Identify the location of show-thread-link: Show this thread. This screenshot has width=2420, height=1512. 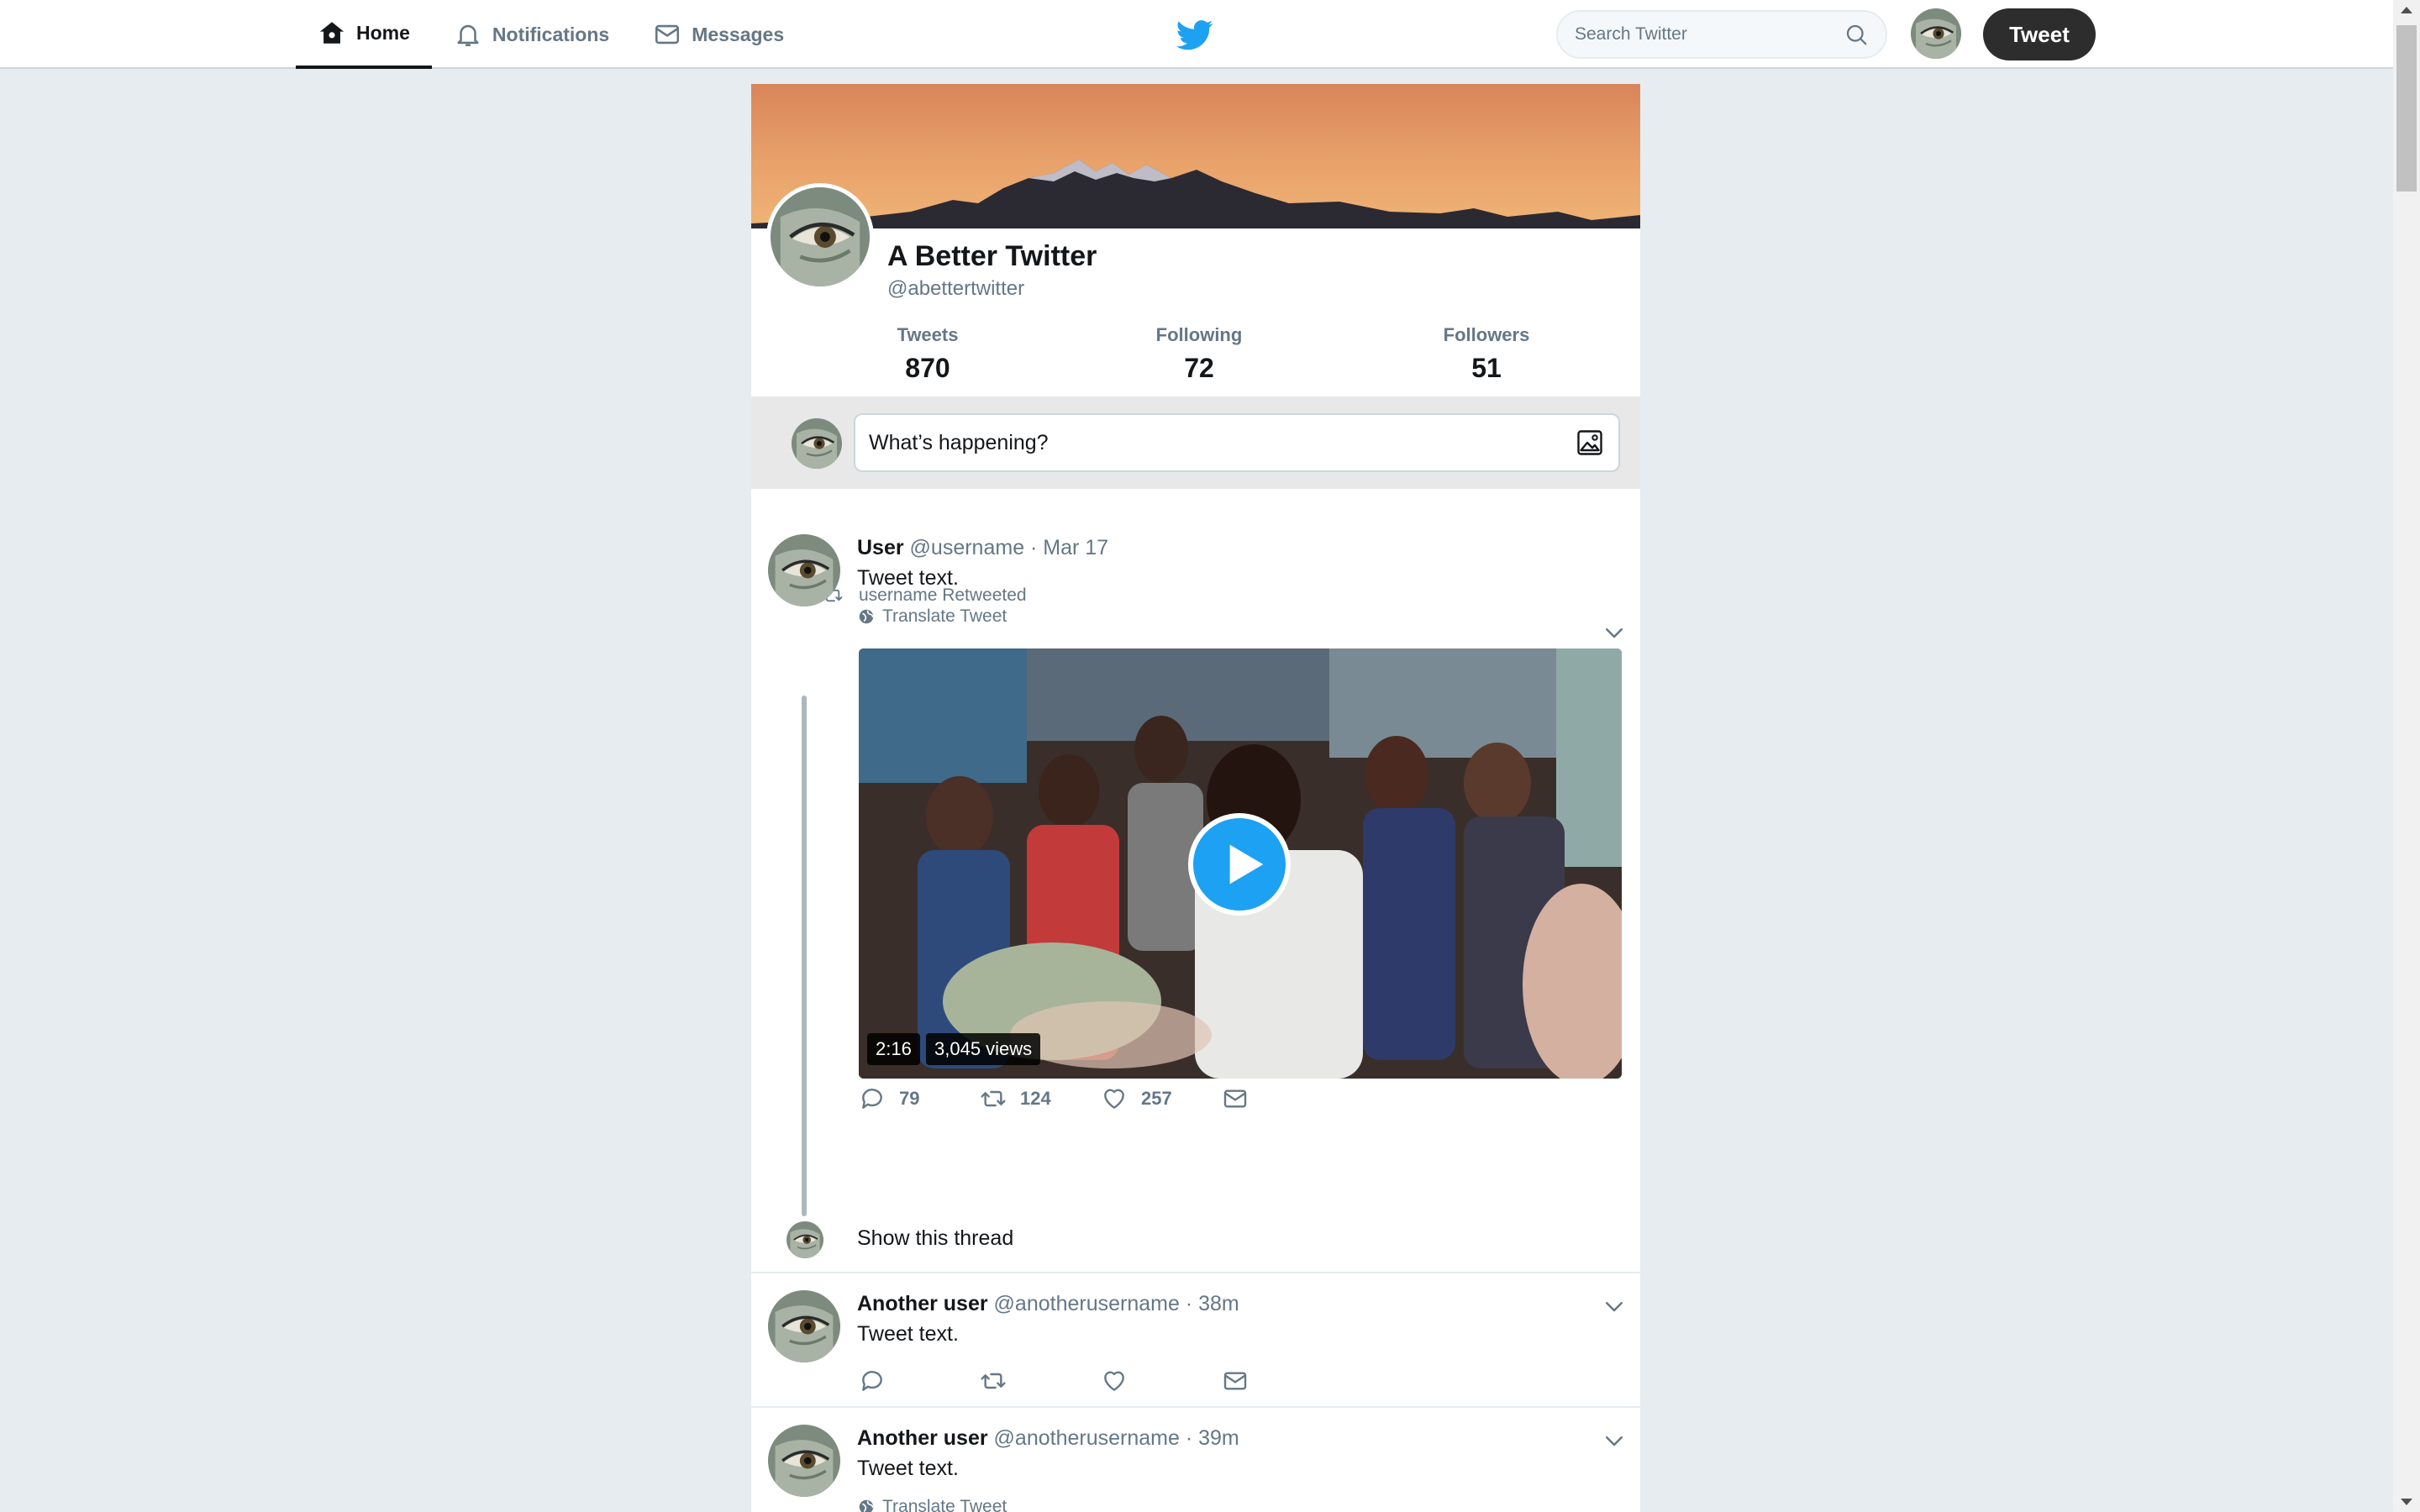
(935, 1238).